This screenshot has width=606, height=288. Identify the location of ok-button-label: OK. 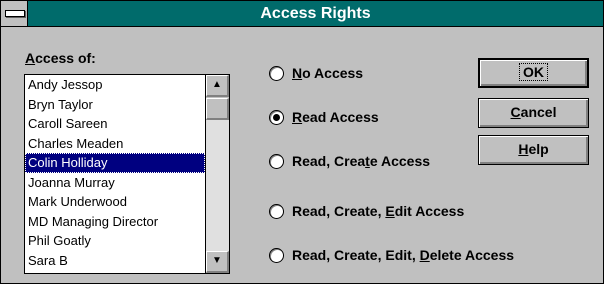
(533, 72).